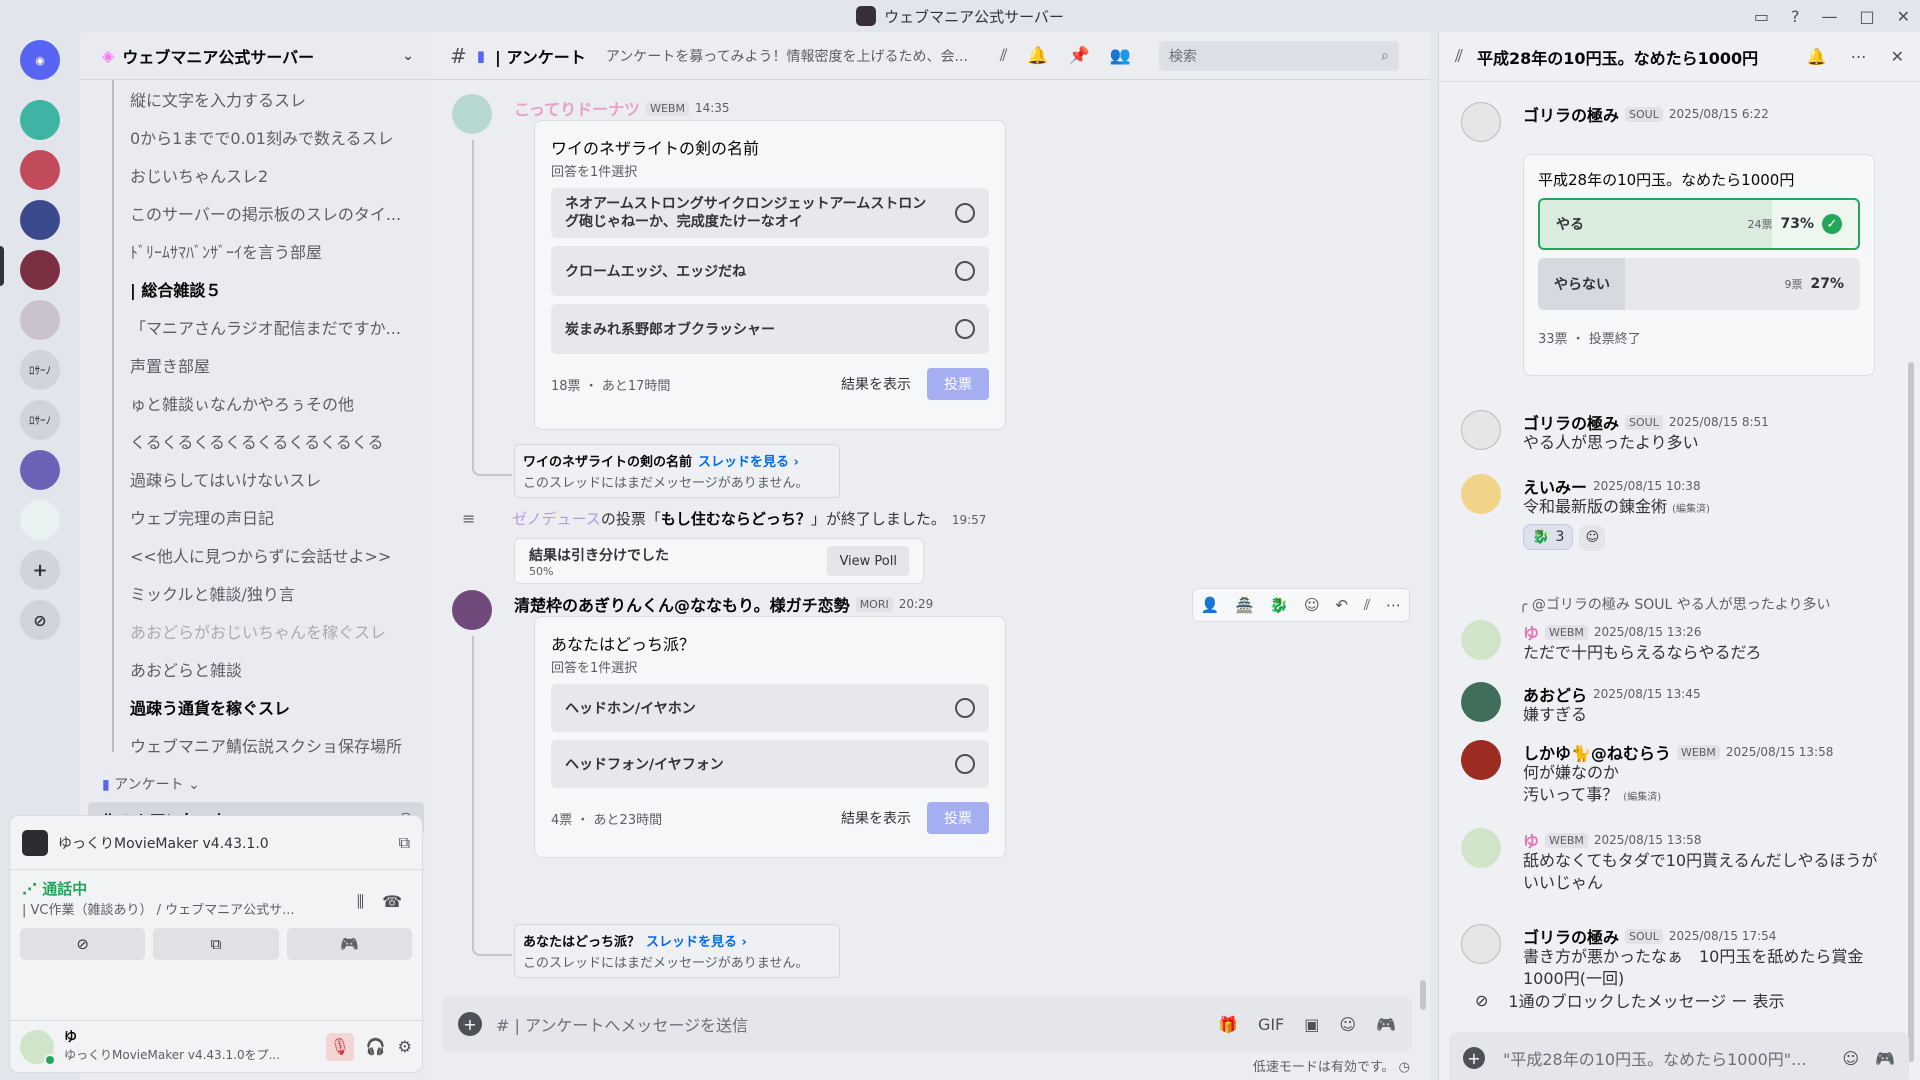 The image size is (1920, 1080). I want to click on screen-share-icon: ⧉, so click(404, 843).